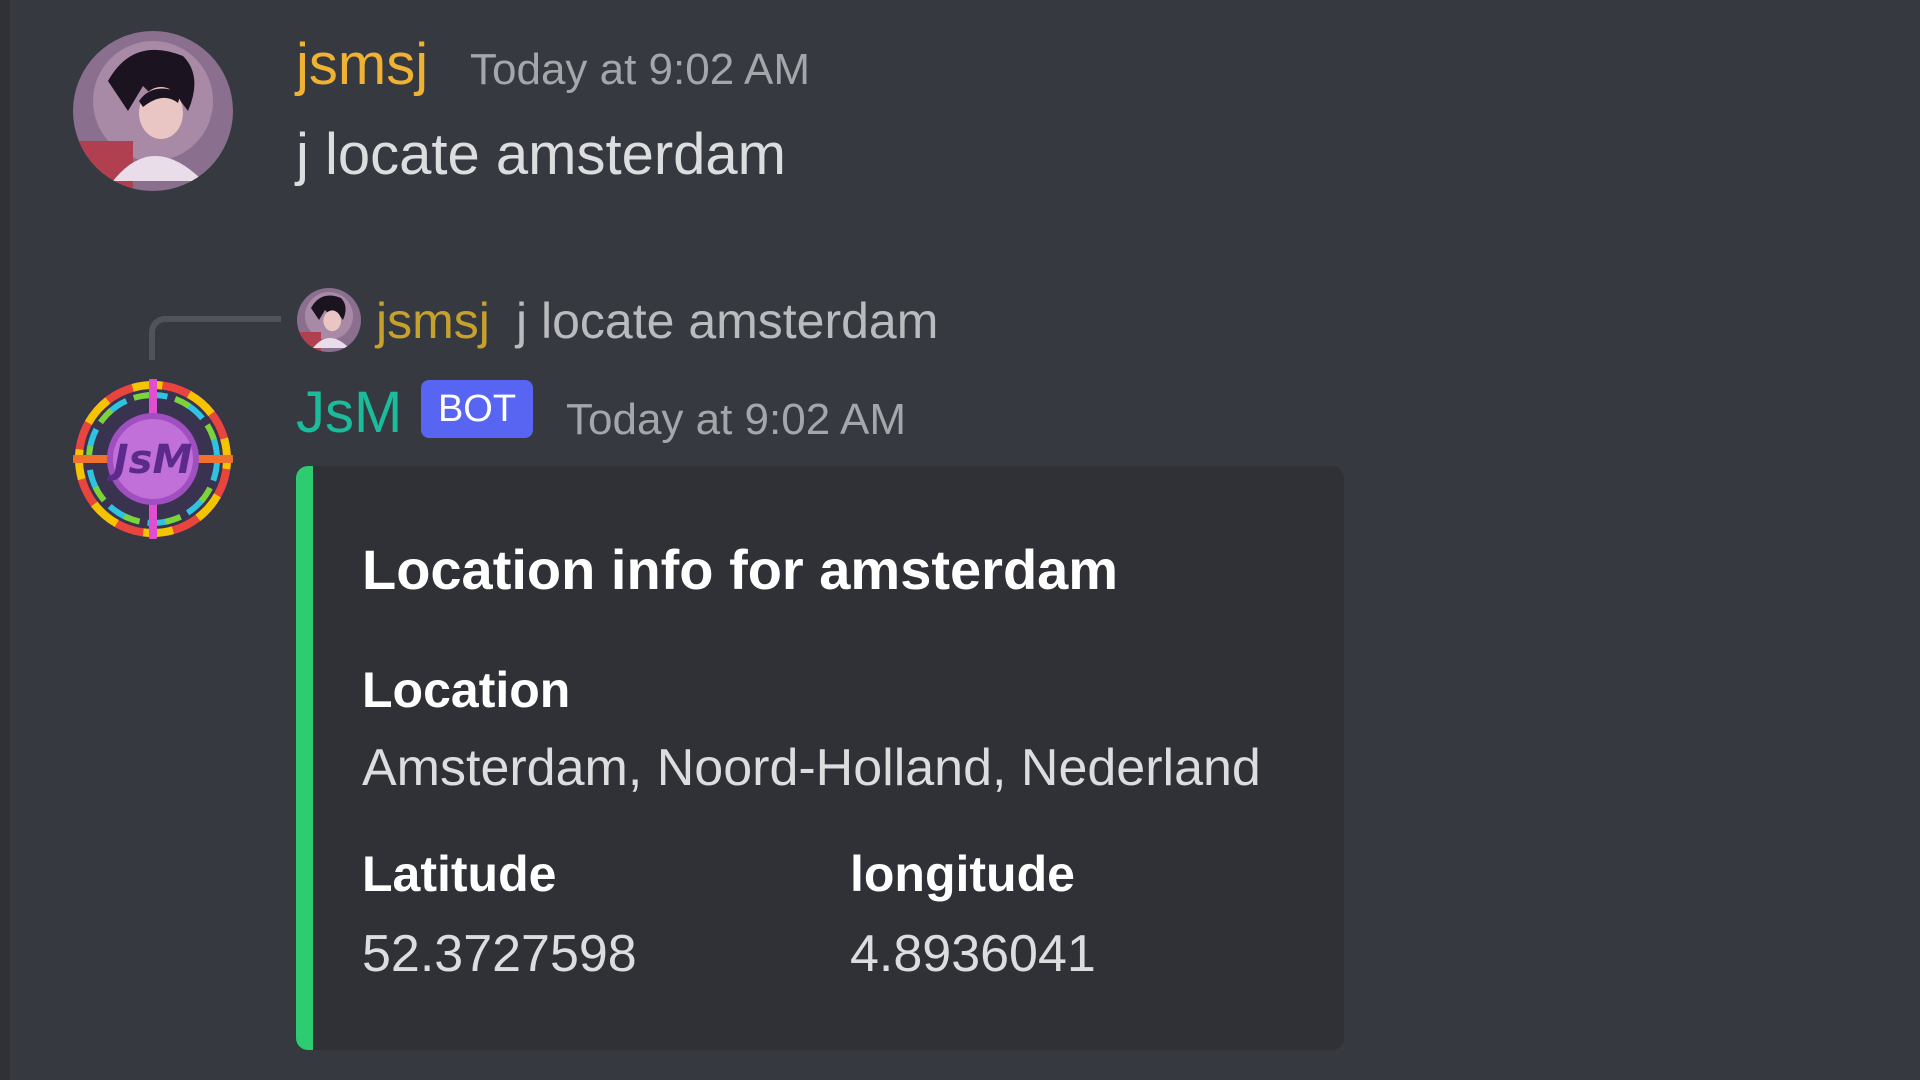 This screenshot has height=1080, width=1920. What do you see at coordinates (349, 413) in the screenshot?
I see `bot-author-name: JsM` at bounding box center [349, 413].